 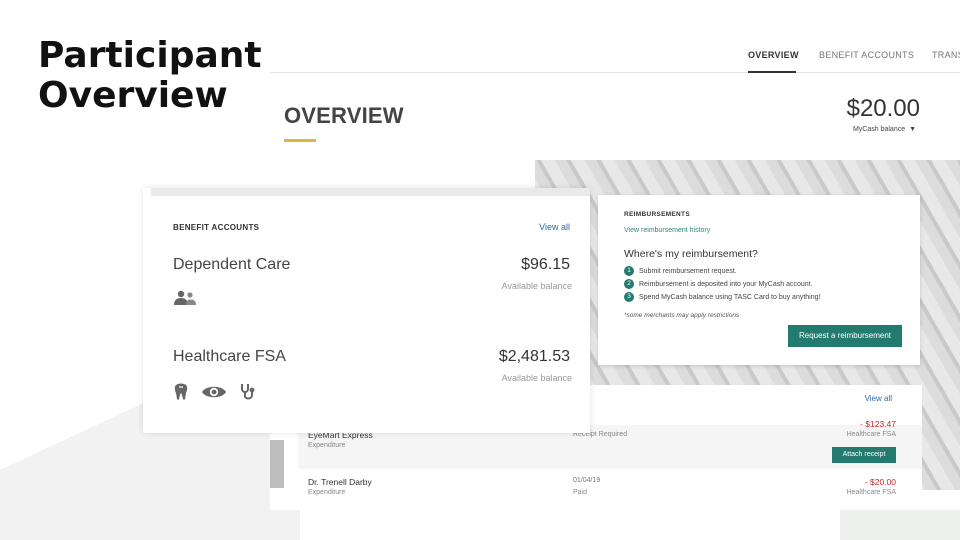 I want to click on step-number: 1, so click(x=629, y=271).